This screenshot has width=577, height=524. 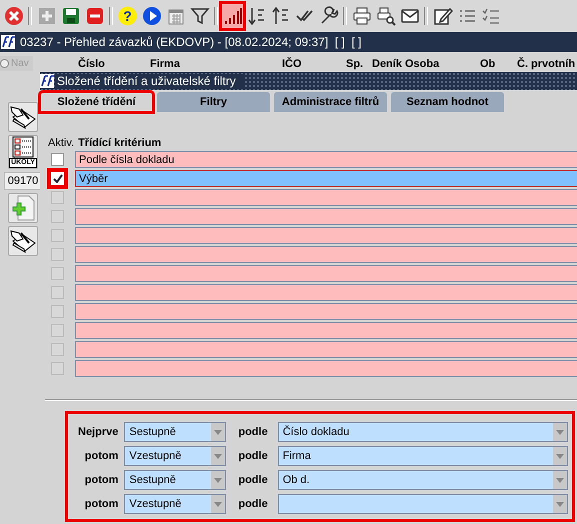 What do you see at coordinates (447, 102) in the screenshot?
I see `tab: Seznam hodnot` at bounding box center [447, 102].